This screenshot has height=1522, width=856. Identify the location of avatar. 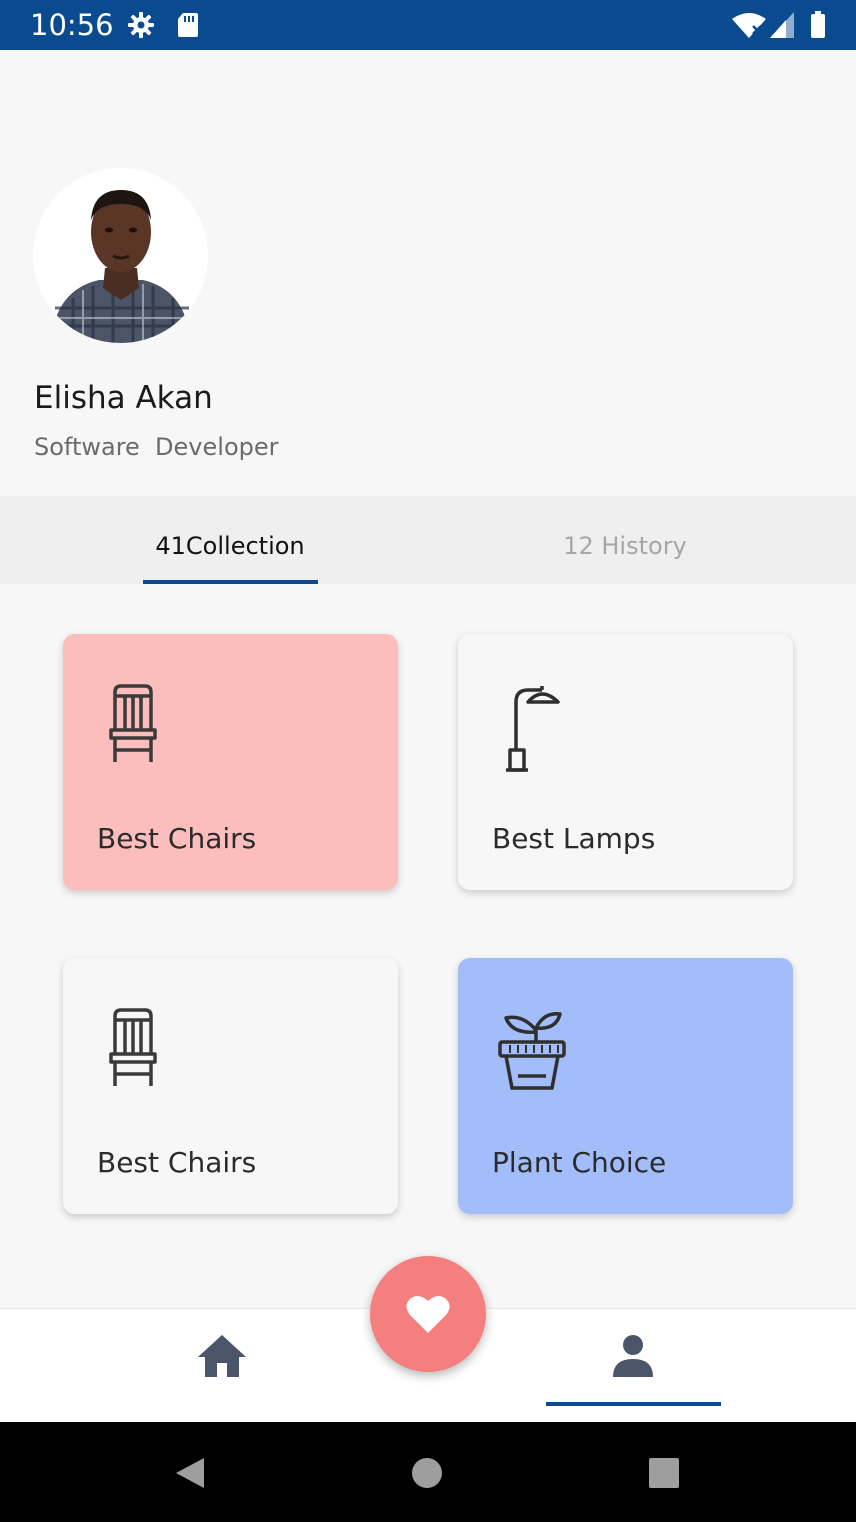
(120, 255).